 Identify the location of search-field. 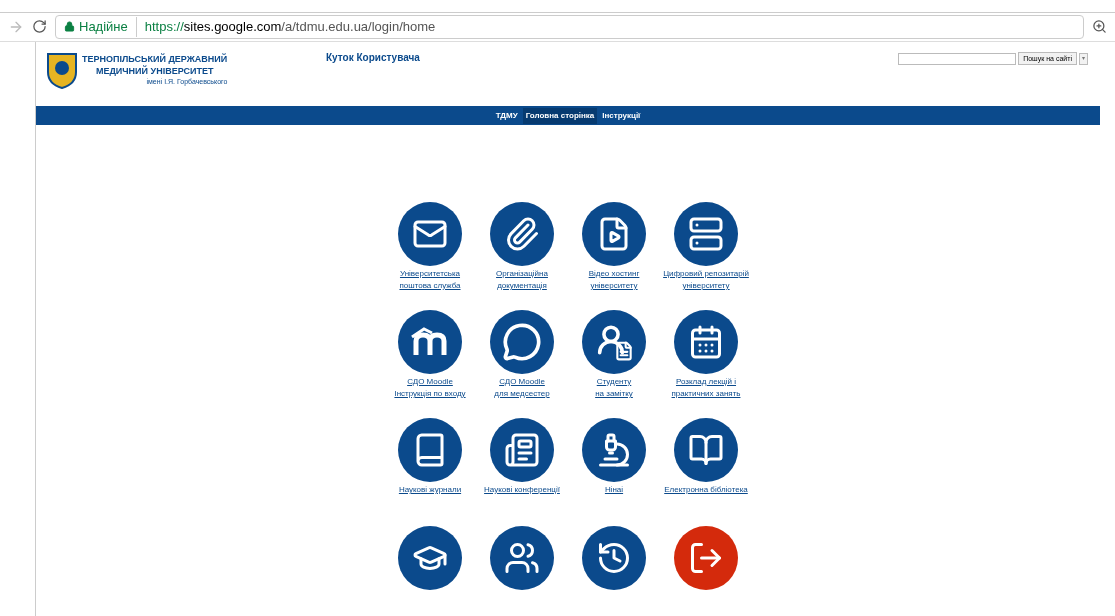
(957, 58).